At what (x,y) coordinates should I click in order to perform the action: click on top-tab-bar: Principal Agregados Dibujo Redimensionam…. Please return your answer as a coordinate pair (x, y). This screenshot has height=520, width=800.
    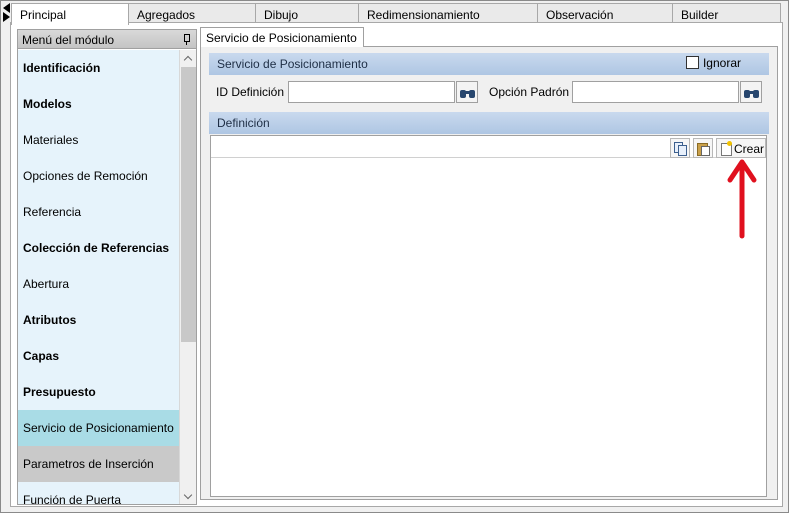
    Looking at the image, I should click on (396, 14).